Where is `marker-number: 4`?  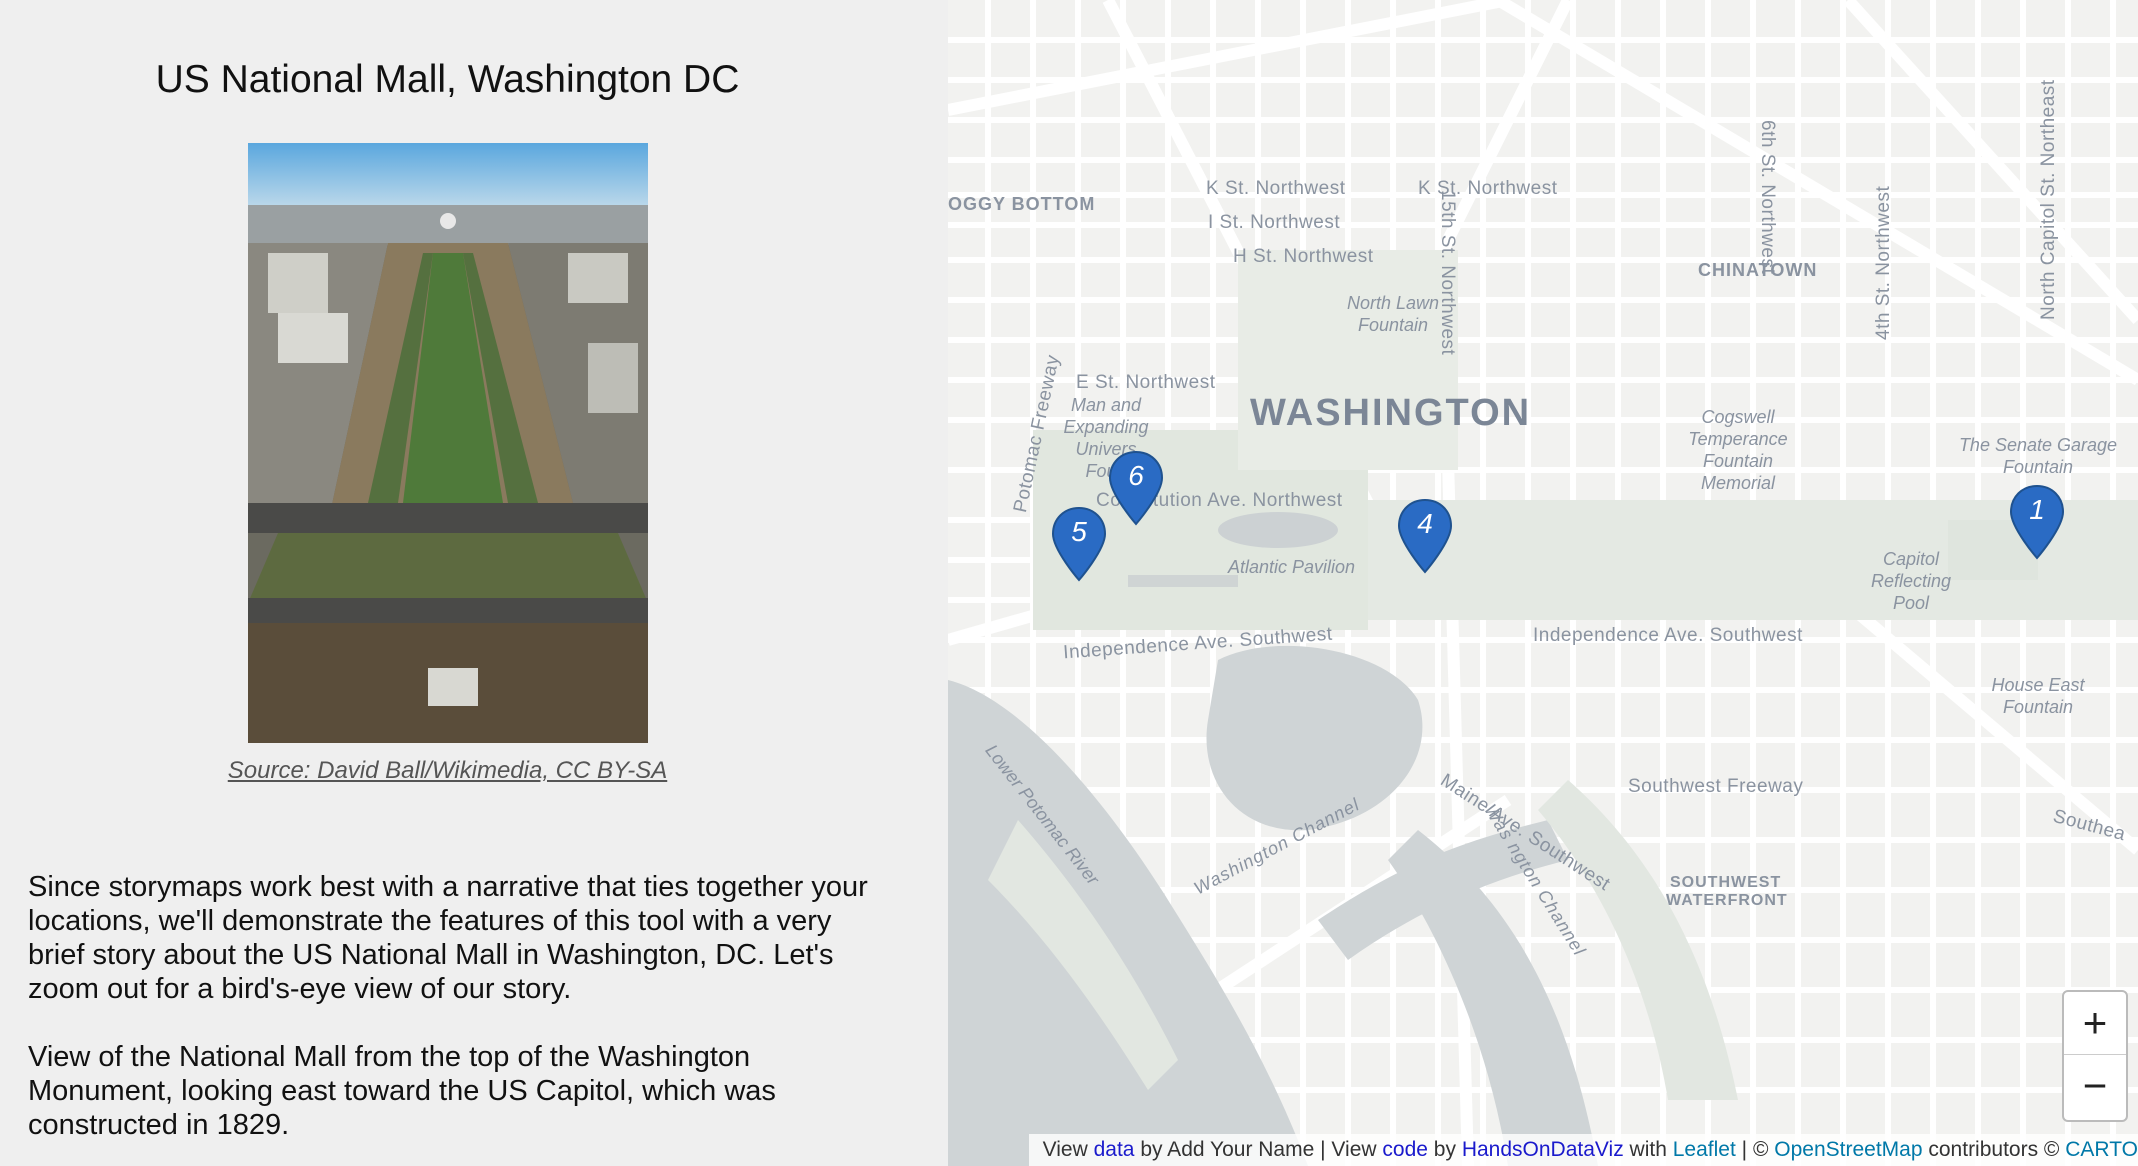
marker-number: 4 is located at coordinates (1425, 523).